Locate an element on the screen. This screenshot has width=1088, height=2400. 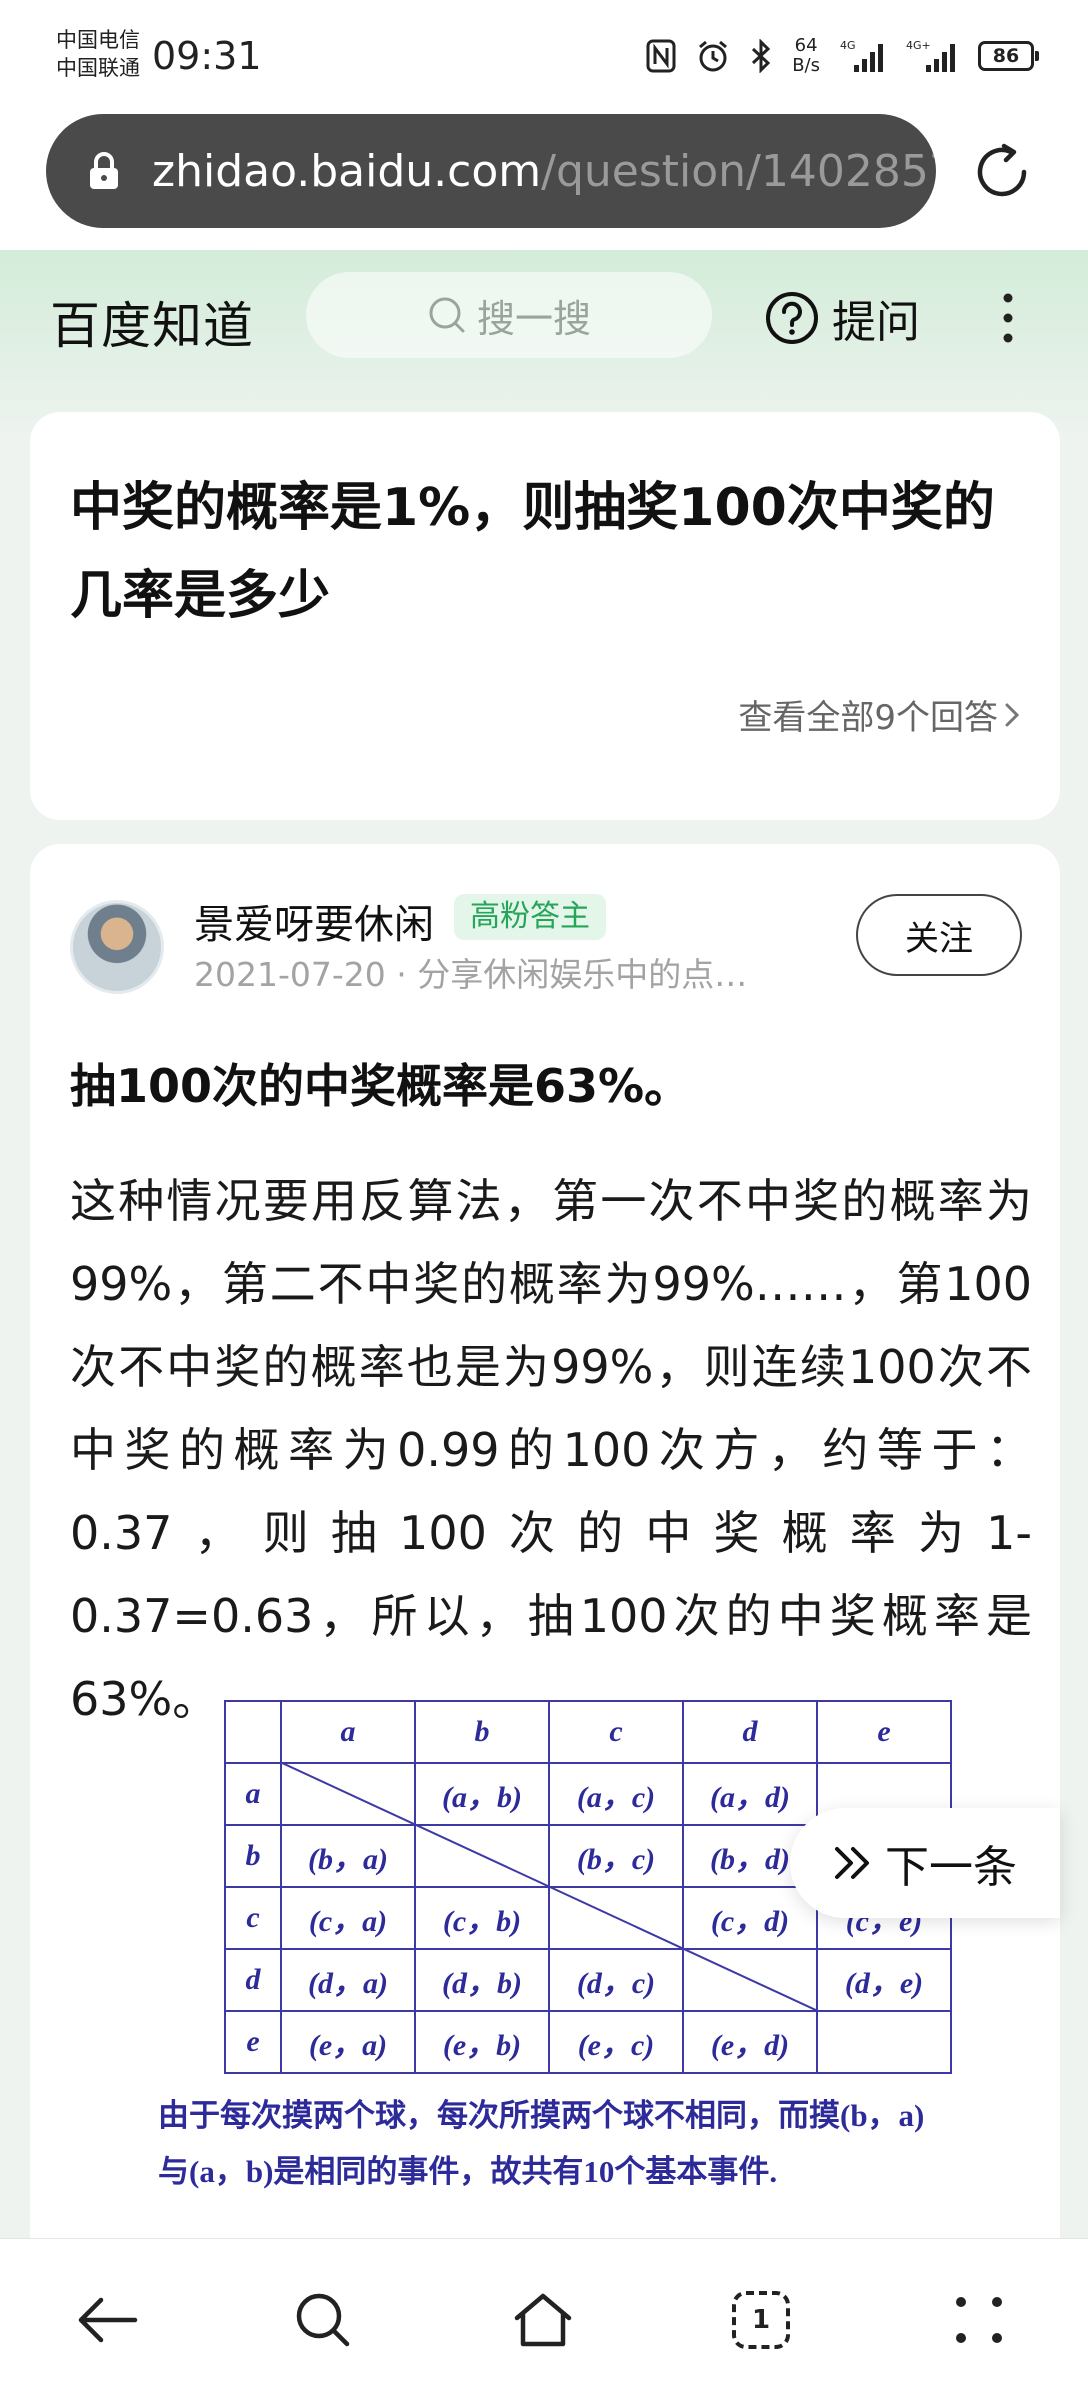
bluetooth-icon is located at coordinates (761, 56).